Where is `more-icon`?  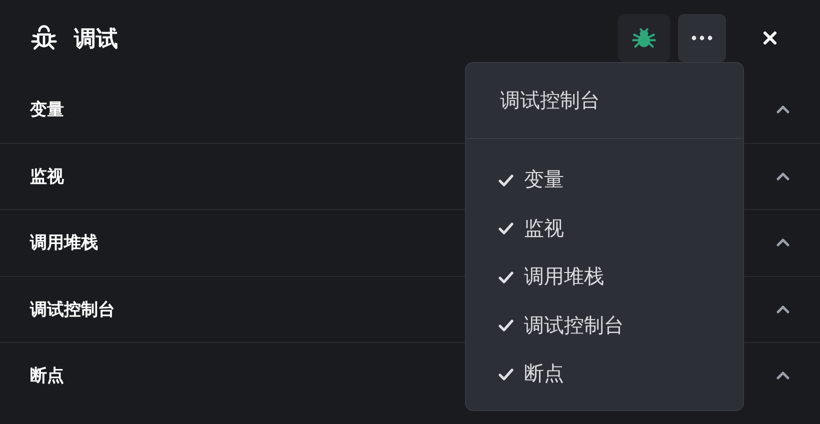
more-icon is located at coordinates (702, 38).